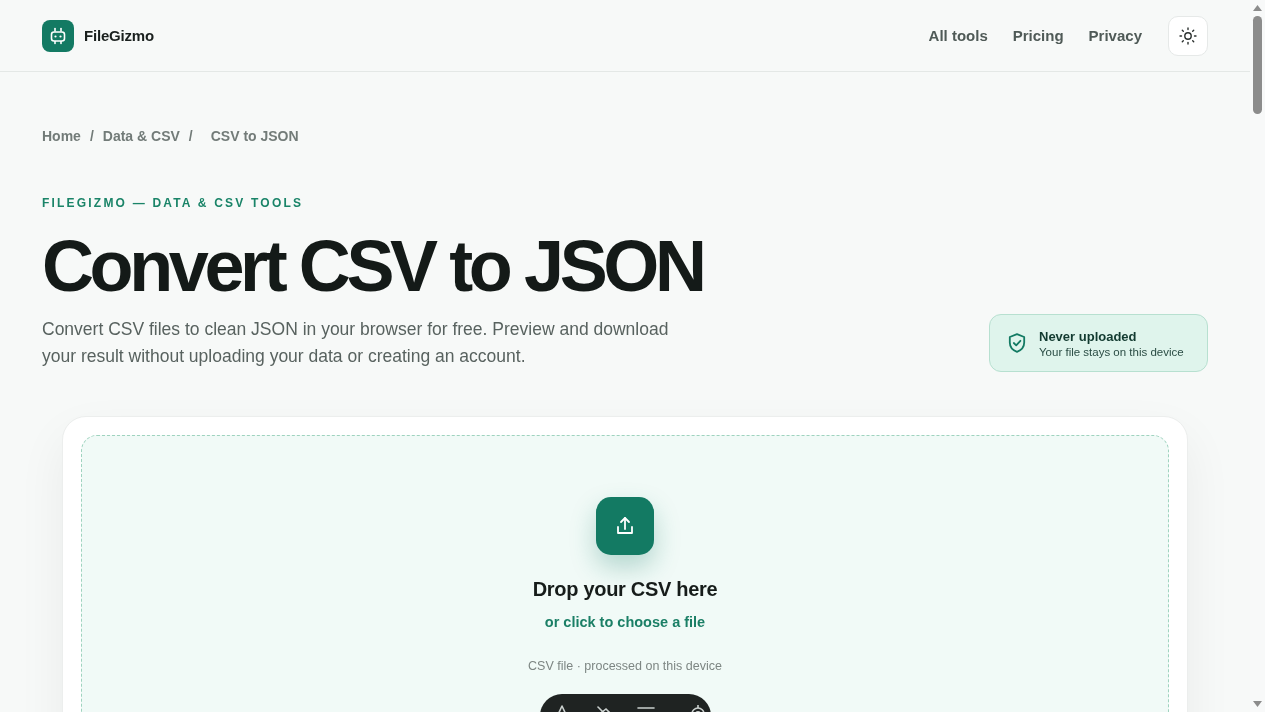  What do you see at coordinates (625, 622) in the screenshot?
I see `choose-file-link: or click to choose a file` at bounding box center [625, 622].